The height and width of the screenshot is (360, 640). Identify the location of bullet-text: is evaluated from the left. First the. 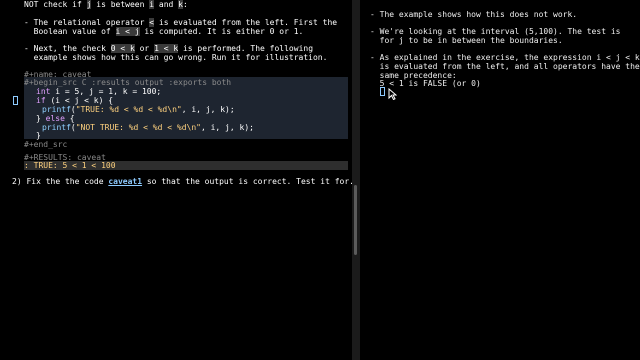
(246, 22).